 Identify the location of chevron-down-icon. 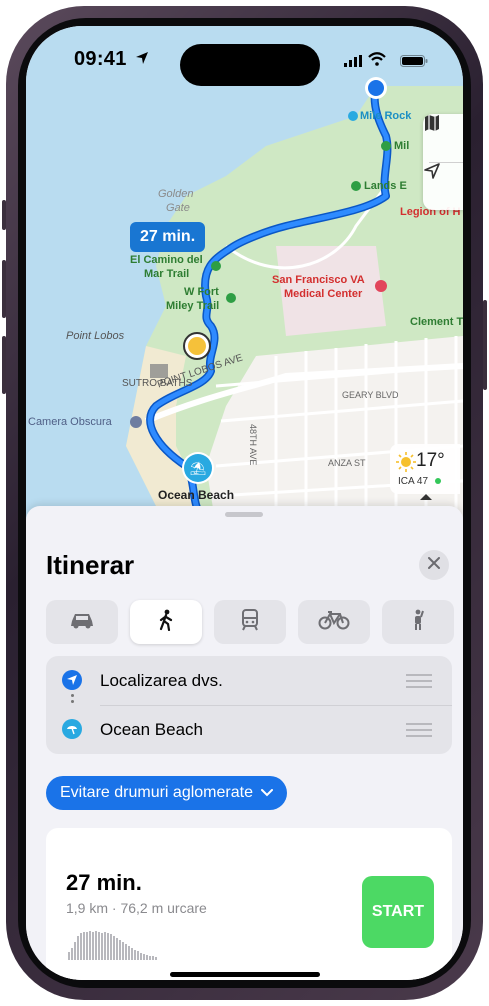
(266, 793).